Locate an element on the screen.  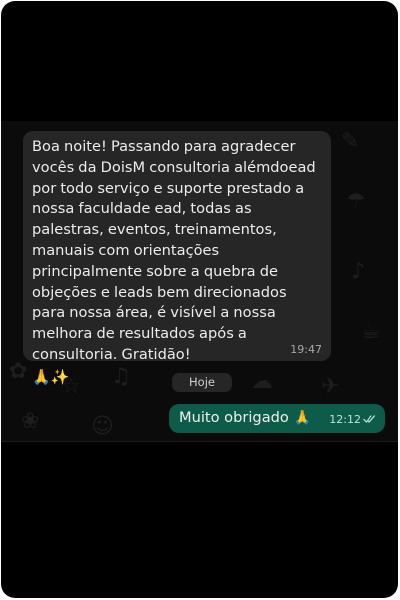
outgoing-message-bubble: Muito obrigado 🙏 12:12 is located at coordinates (277, 418).